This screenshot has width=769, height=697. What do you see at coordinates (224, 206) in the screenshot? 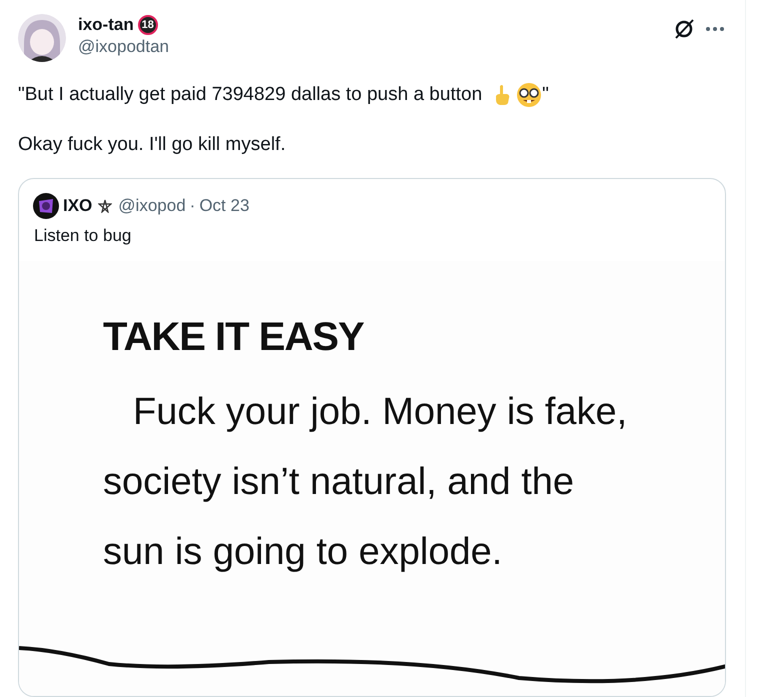
I see `quoted-date: Oct 23` at bounding box center [224, 206].